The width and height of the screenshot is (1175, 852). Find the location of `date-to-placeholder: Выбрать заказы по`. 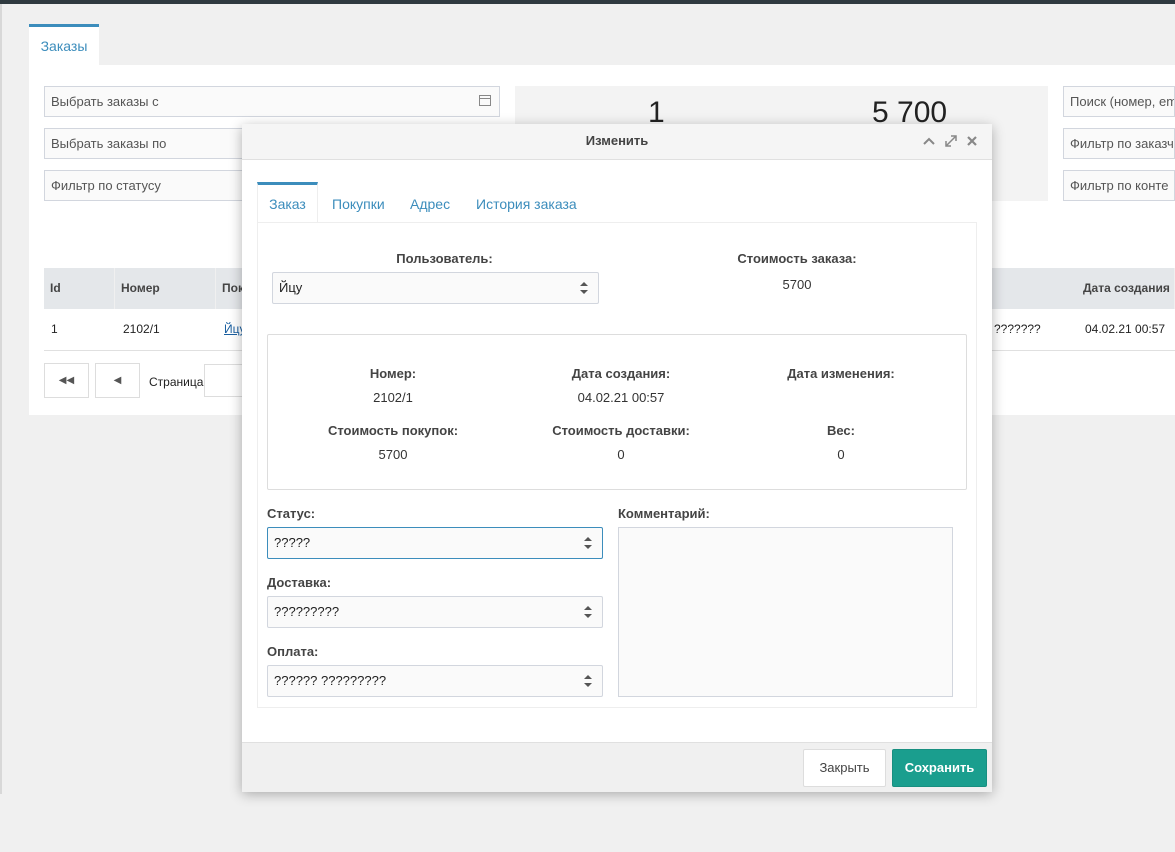

date-to-placeholder: Выбрать заказы по is located at coordinates (109, 143).